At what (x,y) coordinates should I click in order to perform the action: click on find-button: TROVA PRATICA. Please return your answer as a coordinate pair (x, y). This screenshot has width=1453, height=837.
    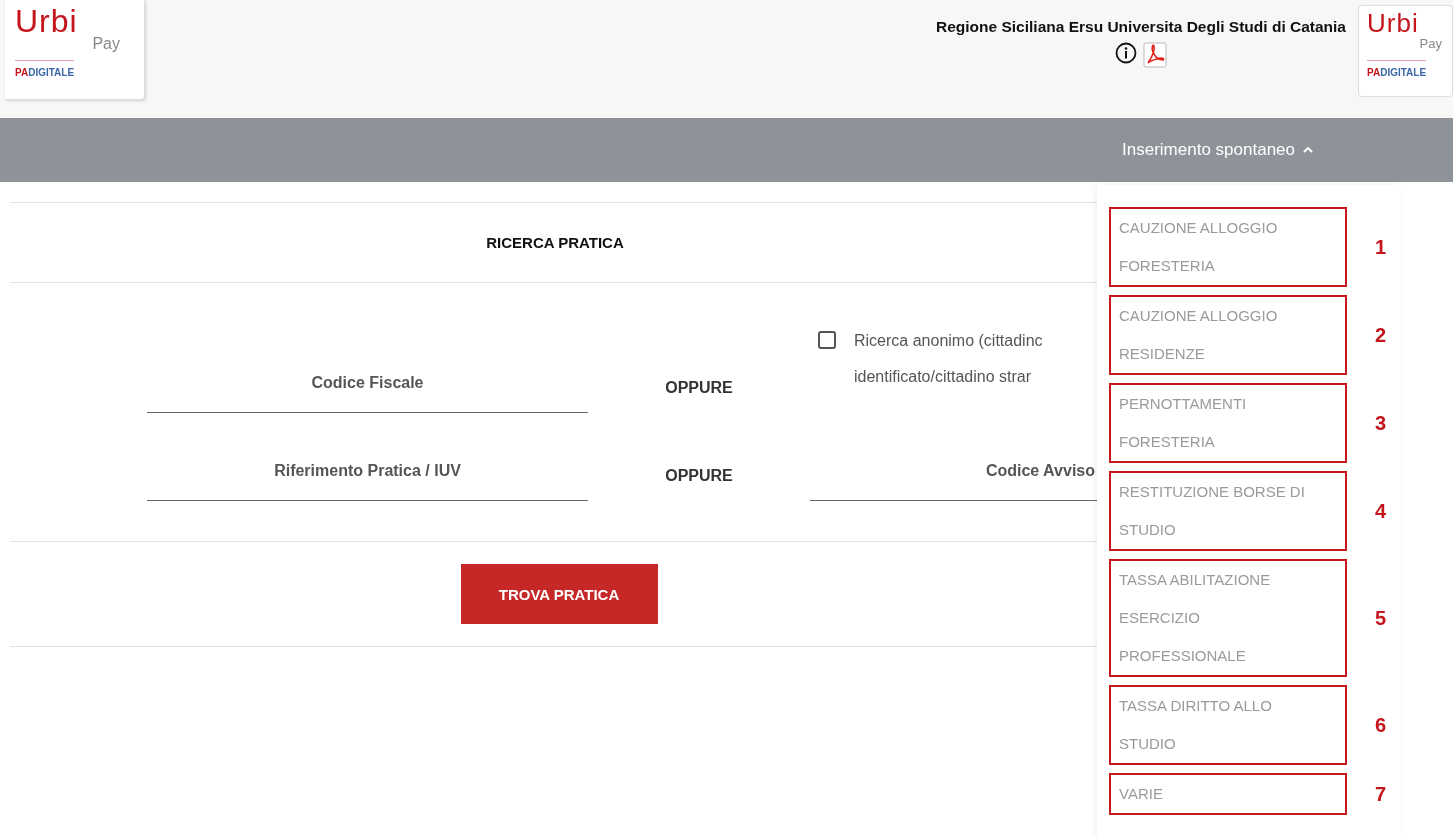
    Looking at the image, I should click on (559, 594).